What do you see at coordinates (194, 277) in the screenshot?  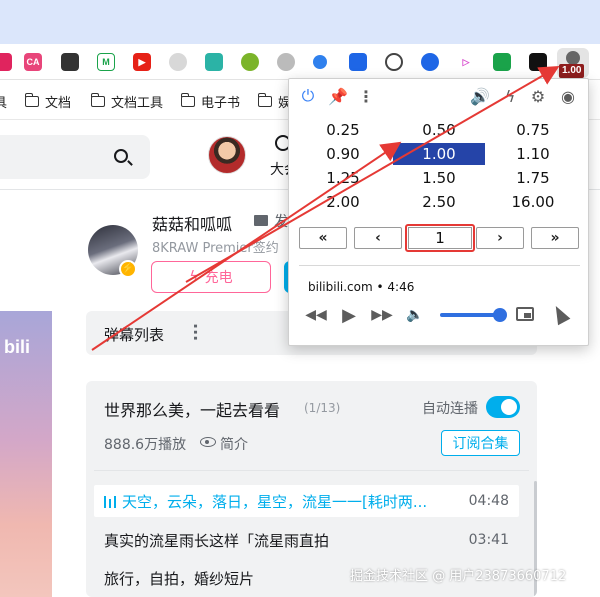 I see `bolt-icon: ϟ` at bounding box center [194, 277].